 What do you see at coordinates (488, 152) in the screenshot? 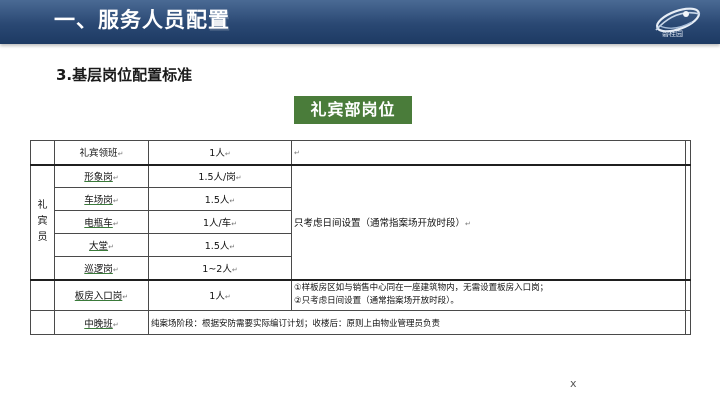
I see `table-cell: ↵` at bounding box center [488, 152].